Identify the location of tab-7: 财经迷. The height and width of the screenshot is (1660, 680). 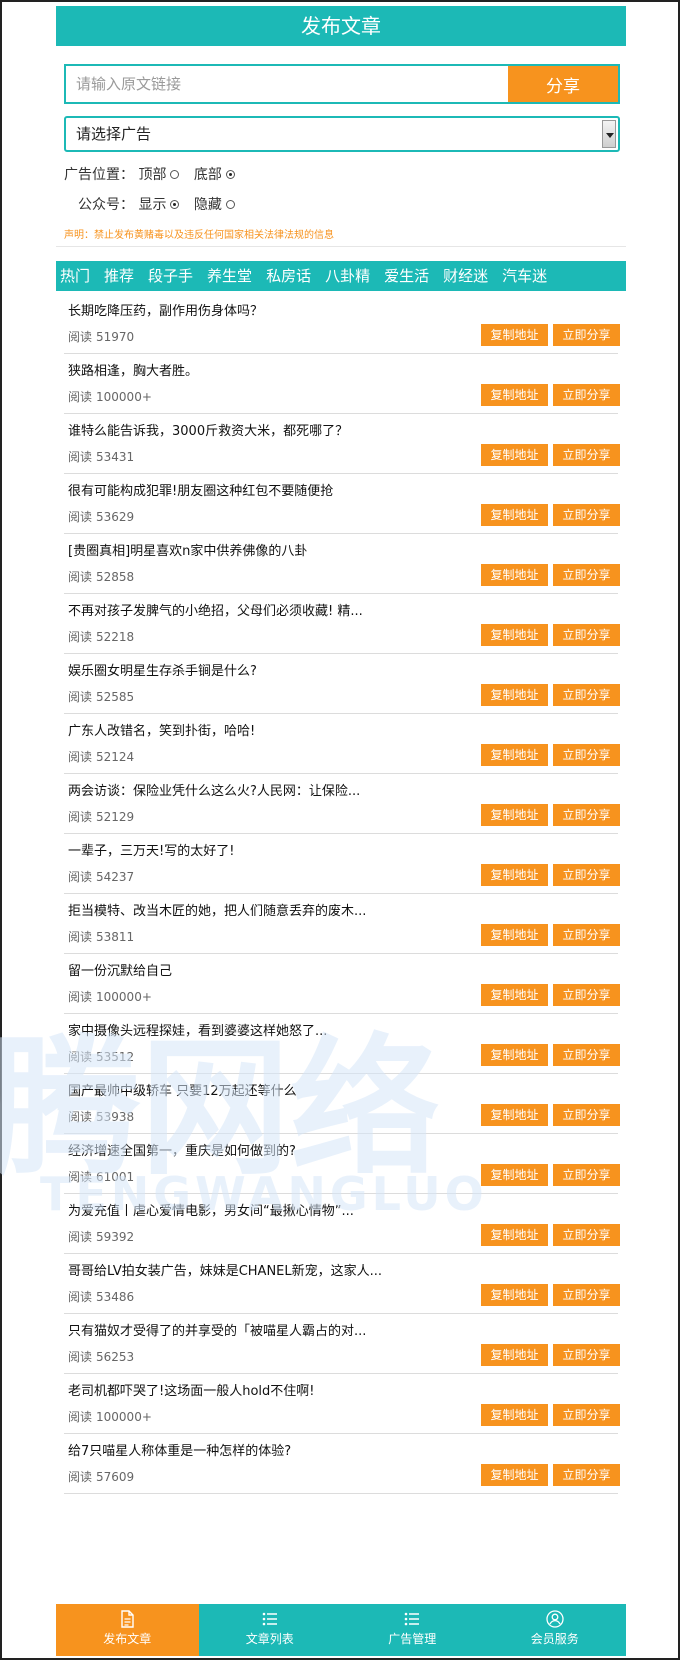
(465, 276).